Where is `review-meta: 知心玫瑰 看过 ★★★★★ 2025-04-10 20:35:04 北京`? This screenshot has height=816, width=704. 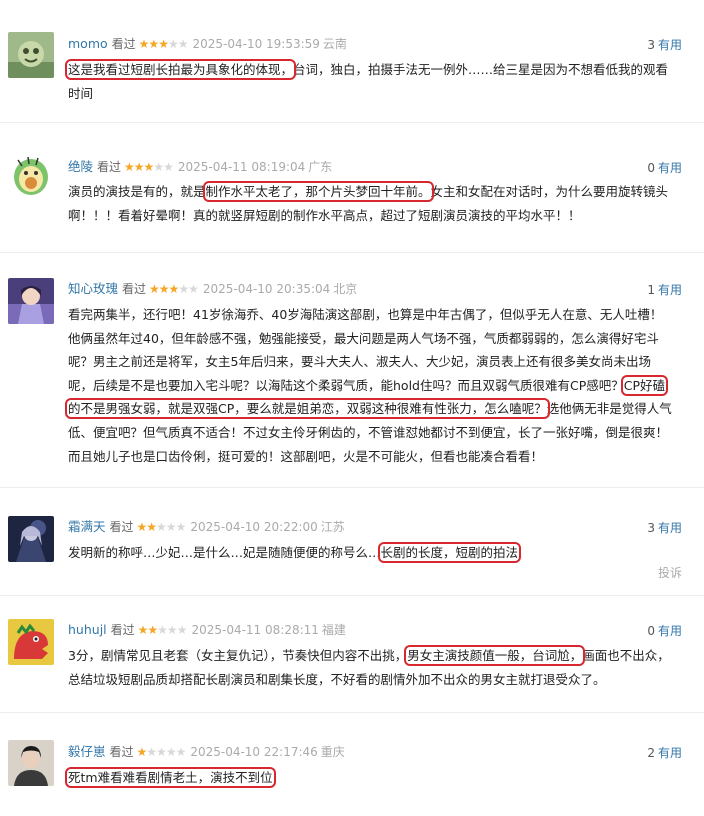
review-meta: 知心玫瑰 看过 ★★★★★ 2025-04-10 20:35:04 北京 is located at coordinates (212, 289).